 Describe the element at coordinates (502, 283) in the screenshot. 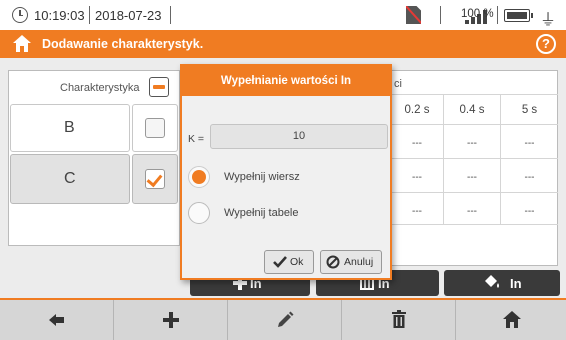

I see `fill-in-button: In` at that location.